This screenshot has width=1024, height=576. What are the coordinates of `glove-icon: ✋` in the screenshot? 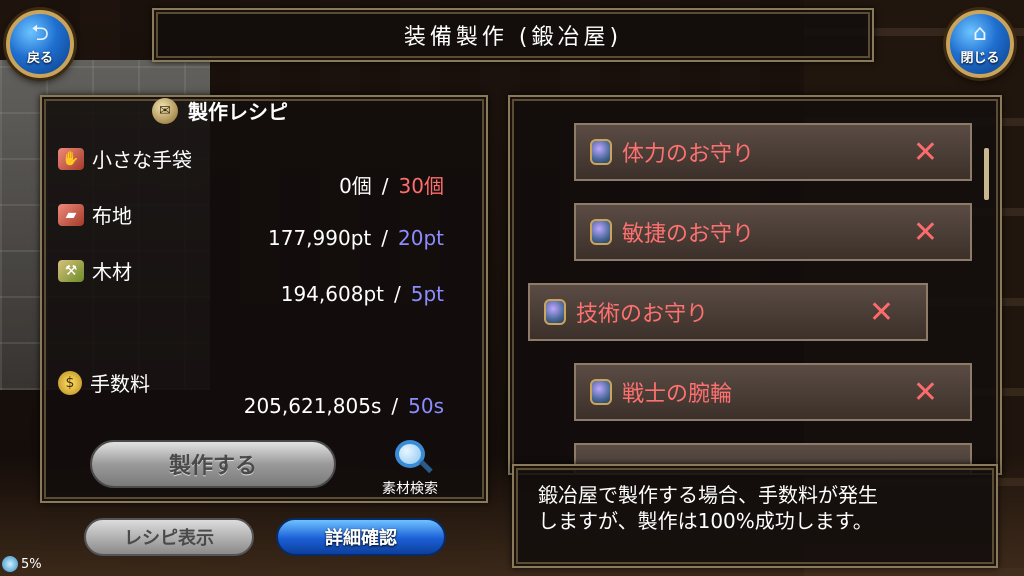 It's located at (71, 158).